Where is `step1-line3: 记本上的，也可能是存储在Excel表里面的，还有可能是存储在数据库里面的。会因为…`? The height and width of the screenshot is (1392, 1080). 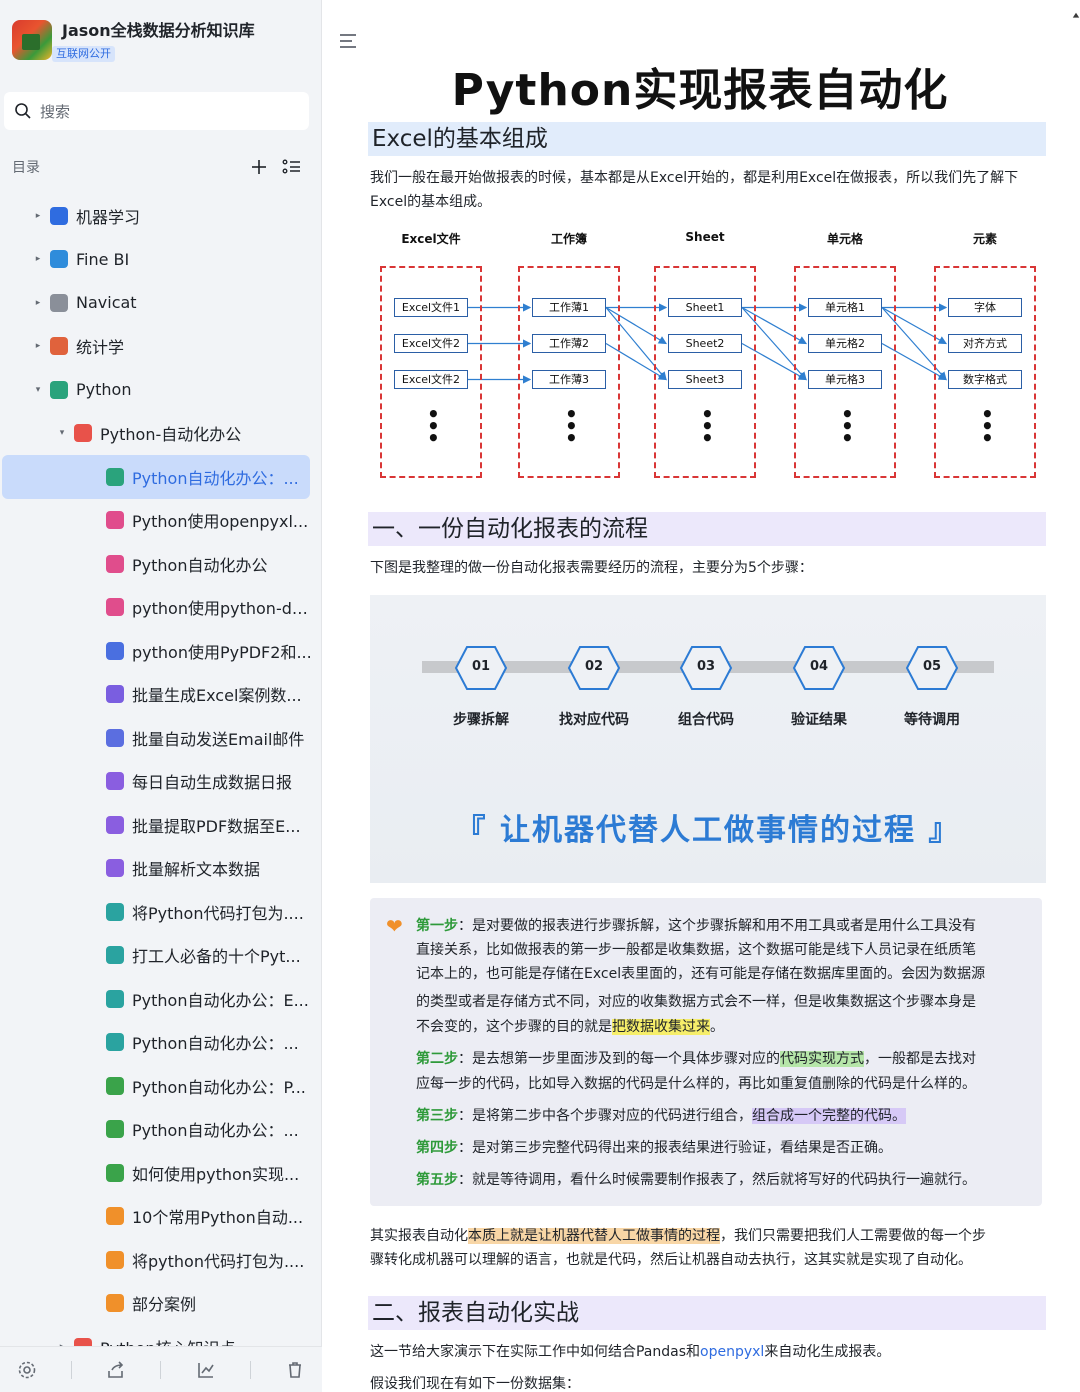
step1-line3: 记本上的，也可能是存储在Excel表里面的，还有可能是存储在数据库里面的。会因为… is located at coordinates (701, 974).